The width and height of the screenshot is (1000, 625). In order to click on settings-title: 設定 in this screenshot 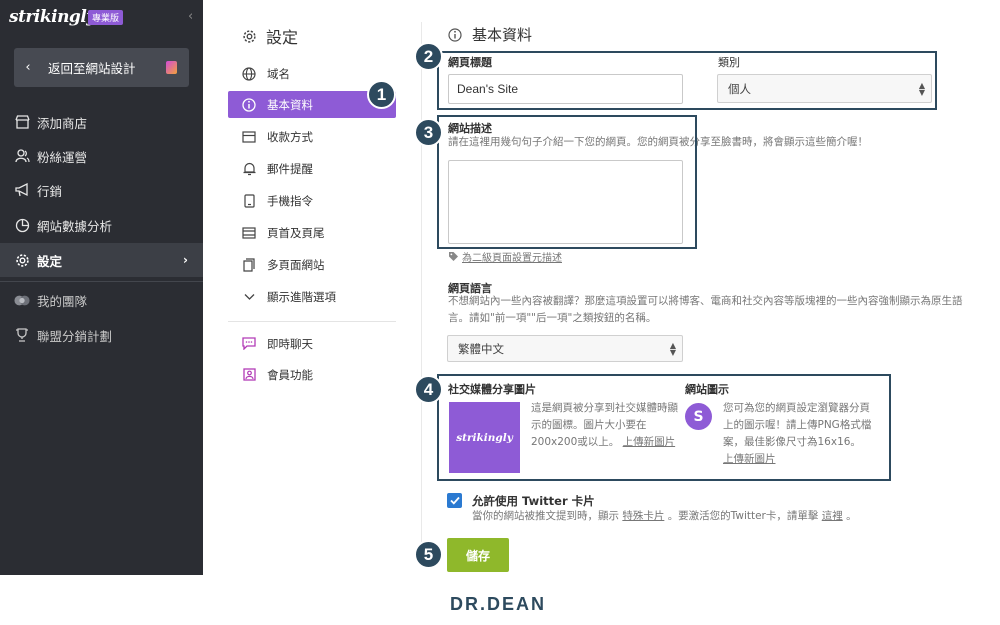, I will do `click(270, 36)`.